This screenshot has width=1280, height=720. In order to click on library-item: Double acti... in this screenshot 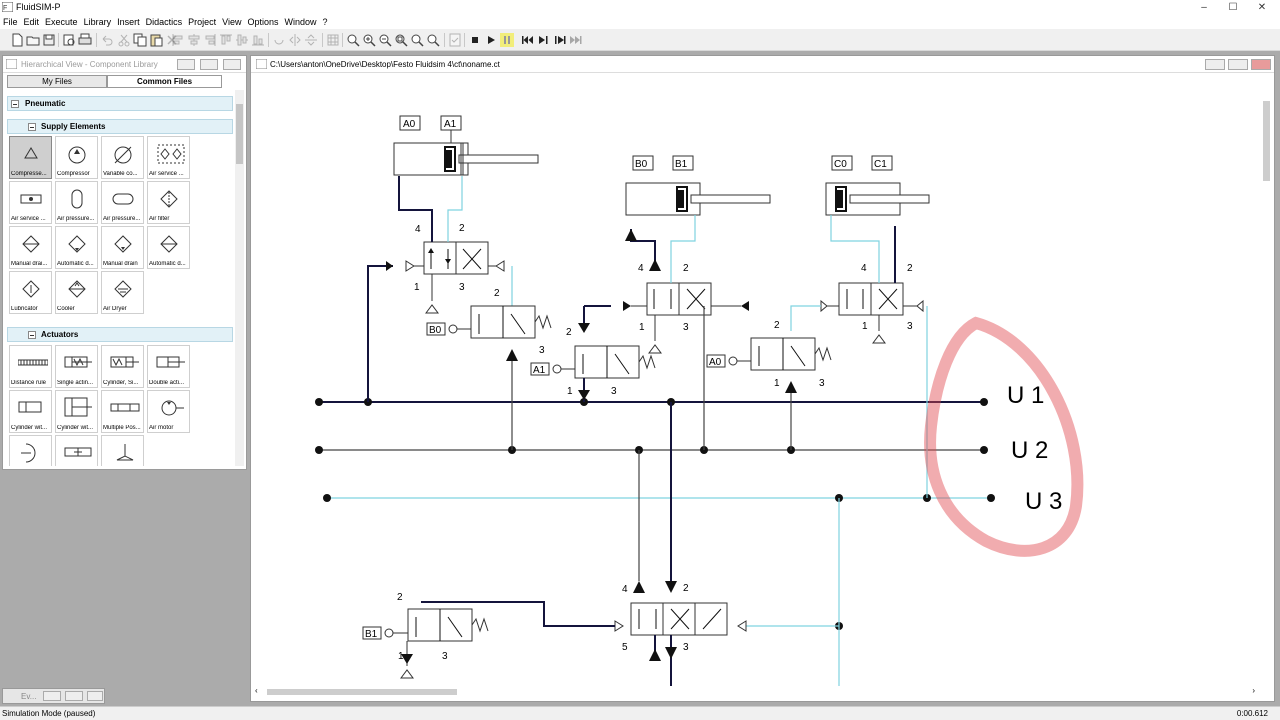, I will do `click(168, 366)`.